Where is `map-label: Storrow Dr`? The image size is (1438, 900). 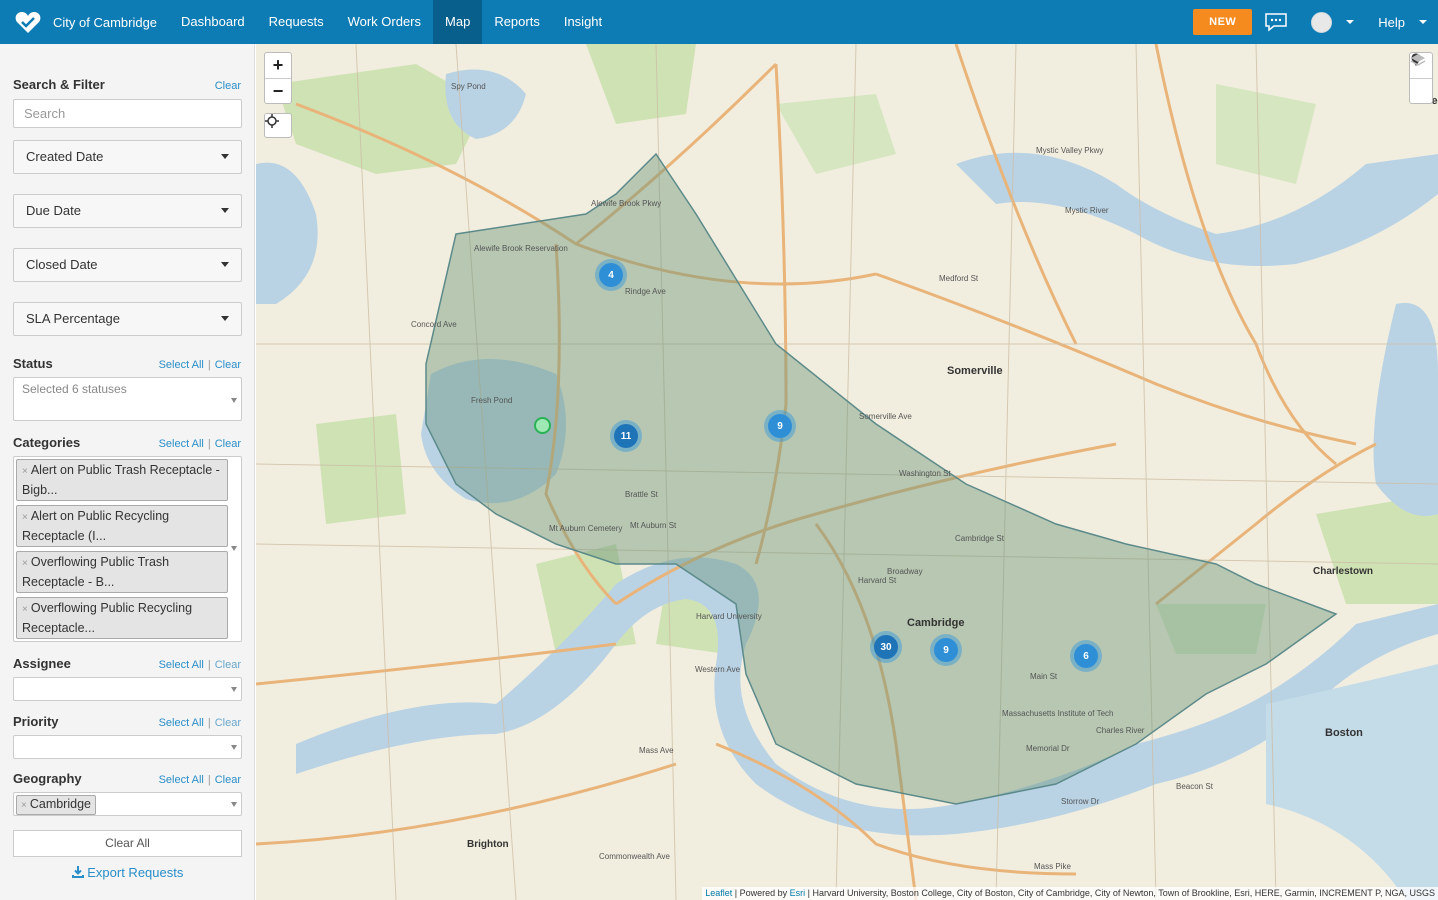
map-label: Storrow Dr is located at coordinates (1080, 801).